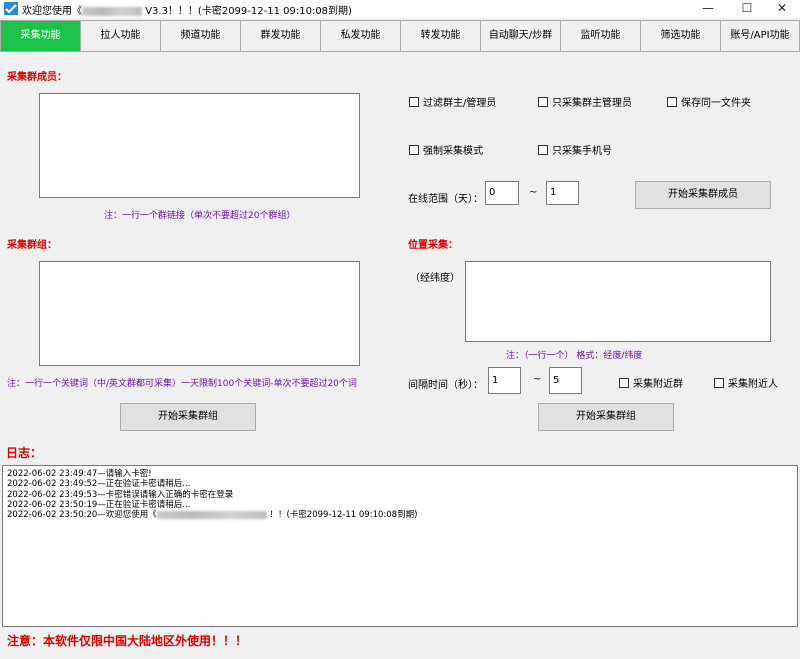  What do you see at coordinates (188, 417) in the screenshot?
I see `start-collect-groups-button: 开始采集群组` at bounding box center [188, 417].